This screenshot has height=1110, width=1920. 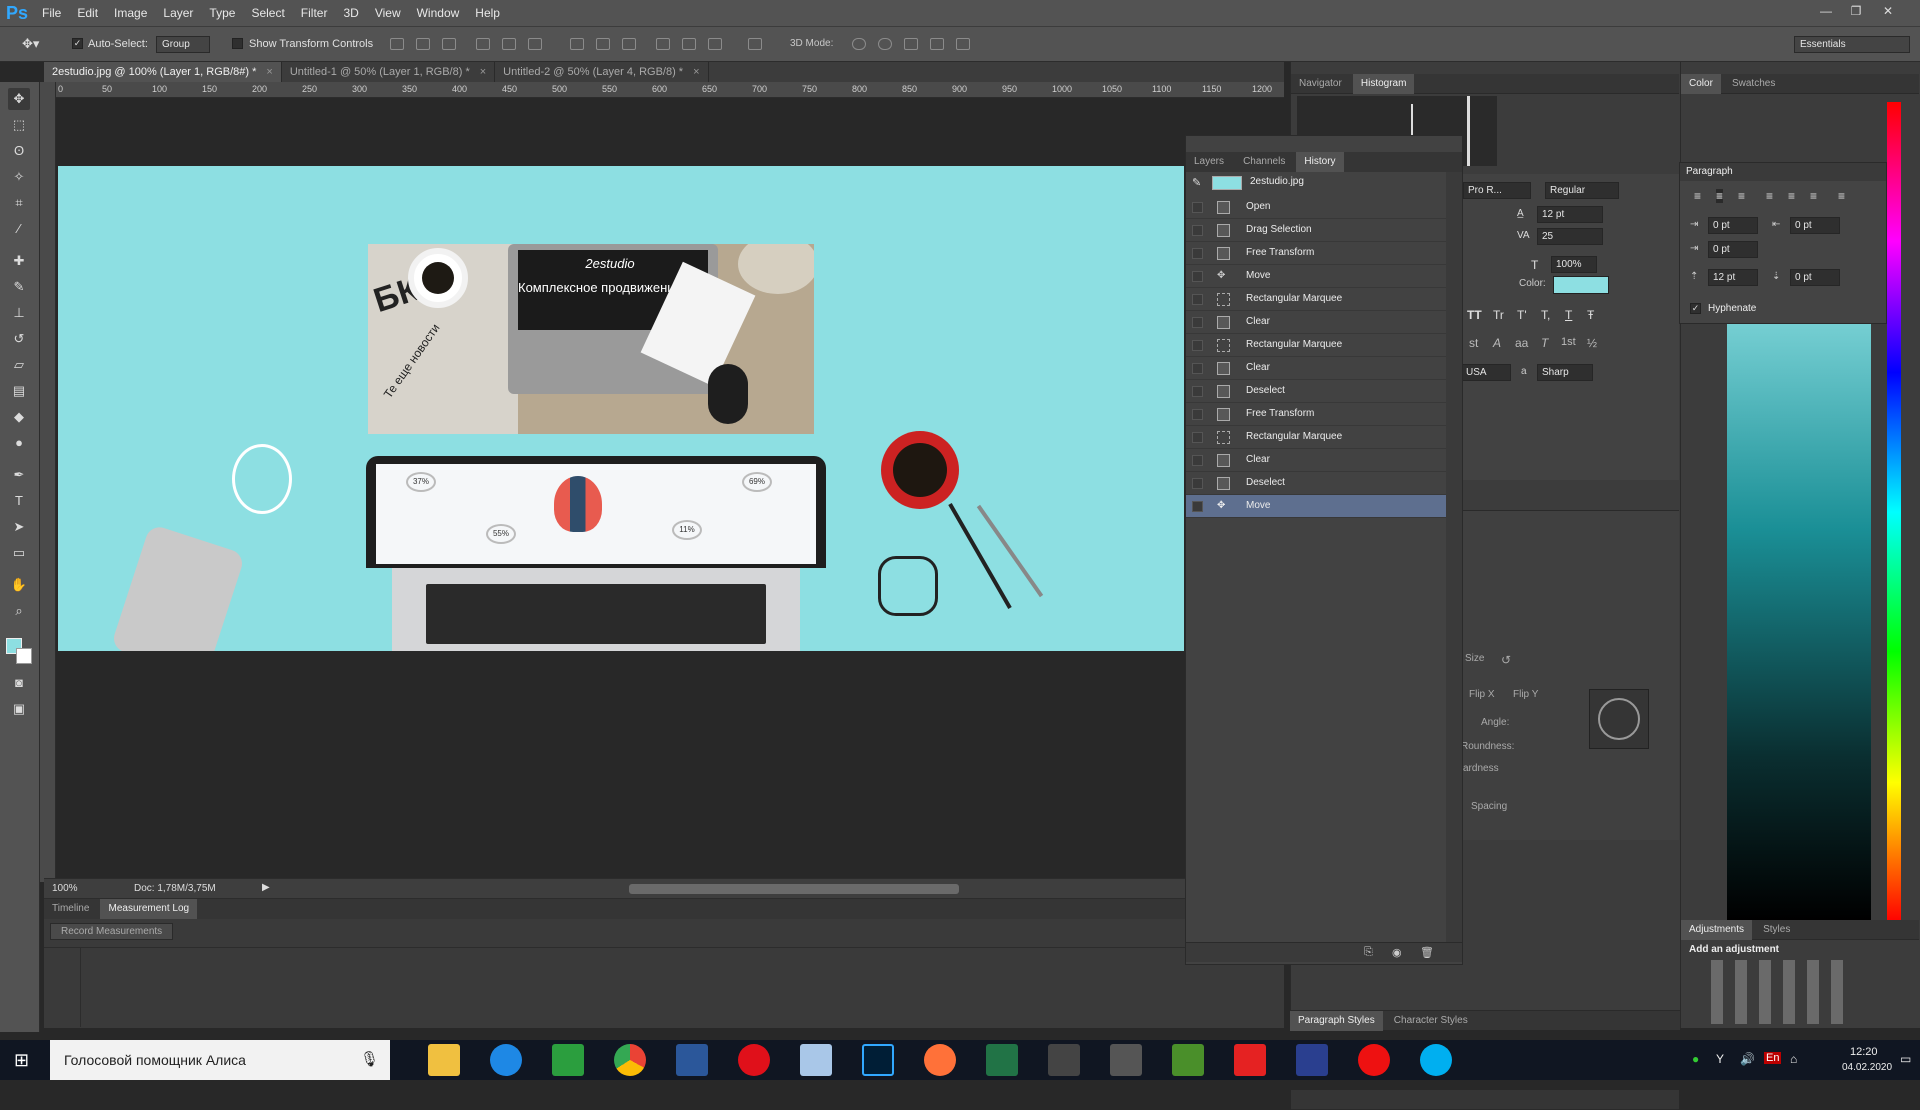 What do you see at coordinates (1773, 1058) in the screenshot?
I see `language-indicator: En` at bounding box center [1773, 1058].